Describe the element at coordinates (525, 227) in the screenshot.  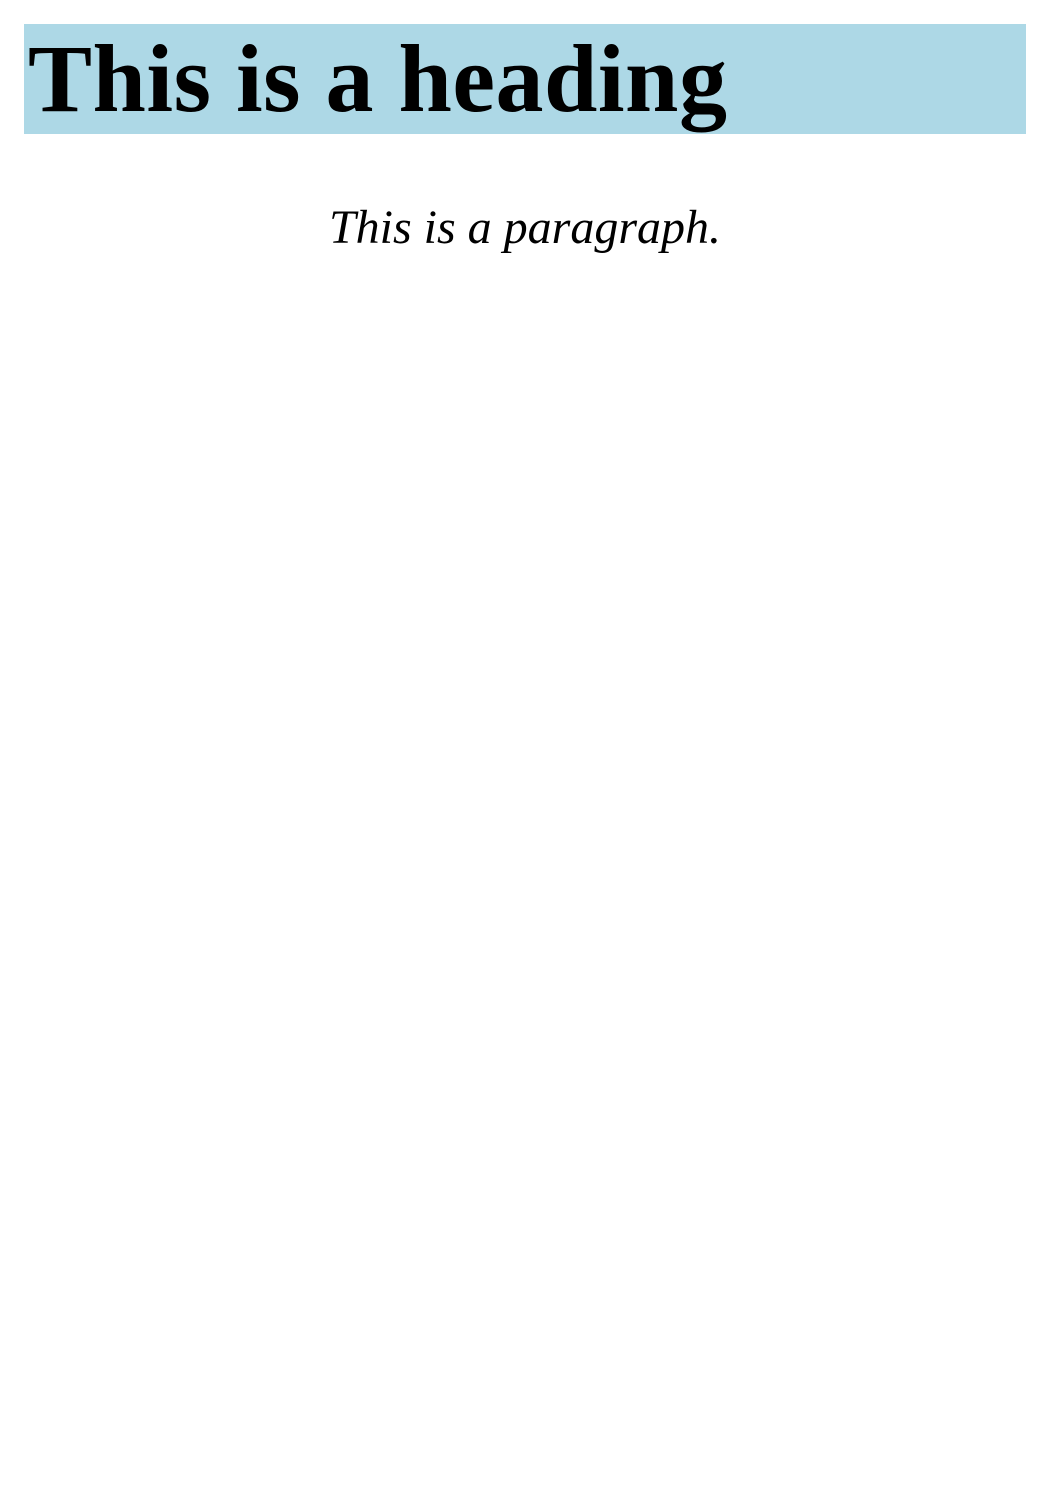
I see `intro-paragraph: This is a paragraph.` at that location.